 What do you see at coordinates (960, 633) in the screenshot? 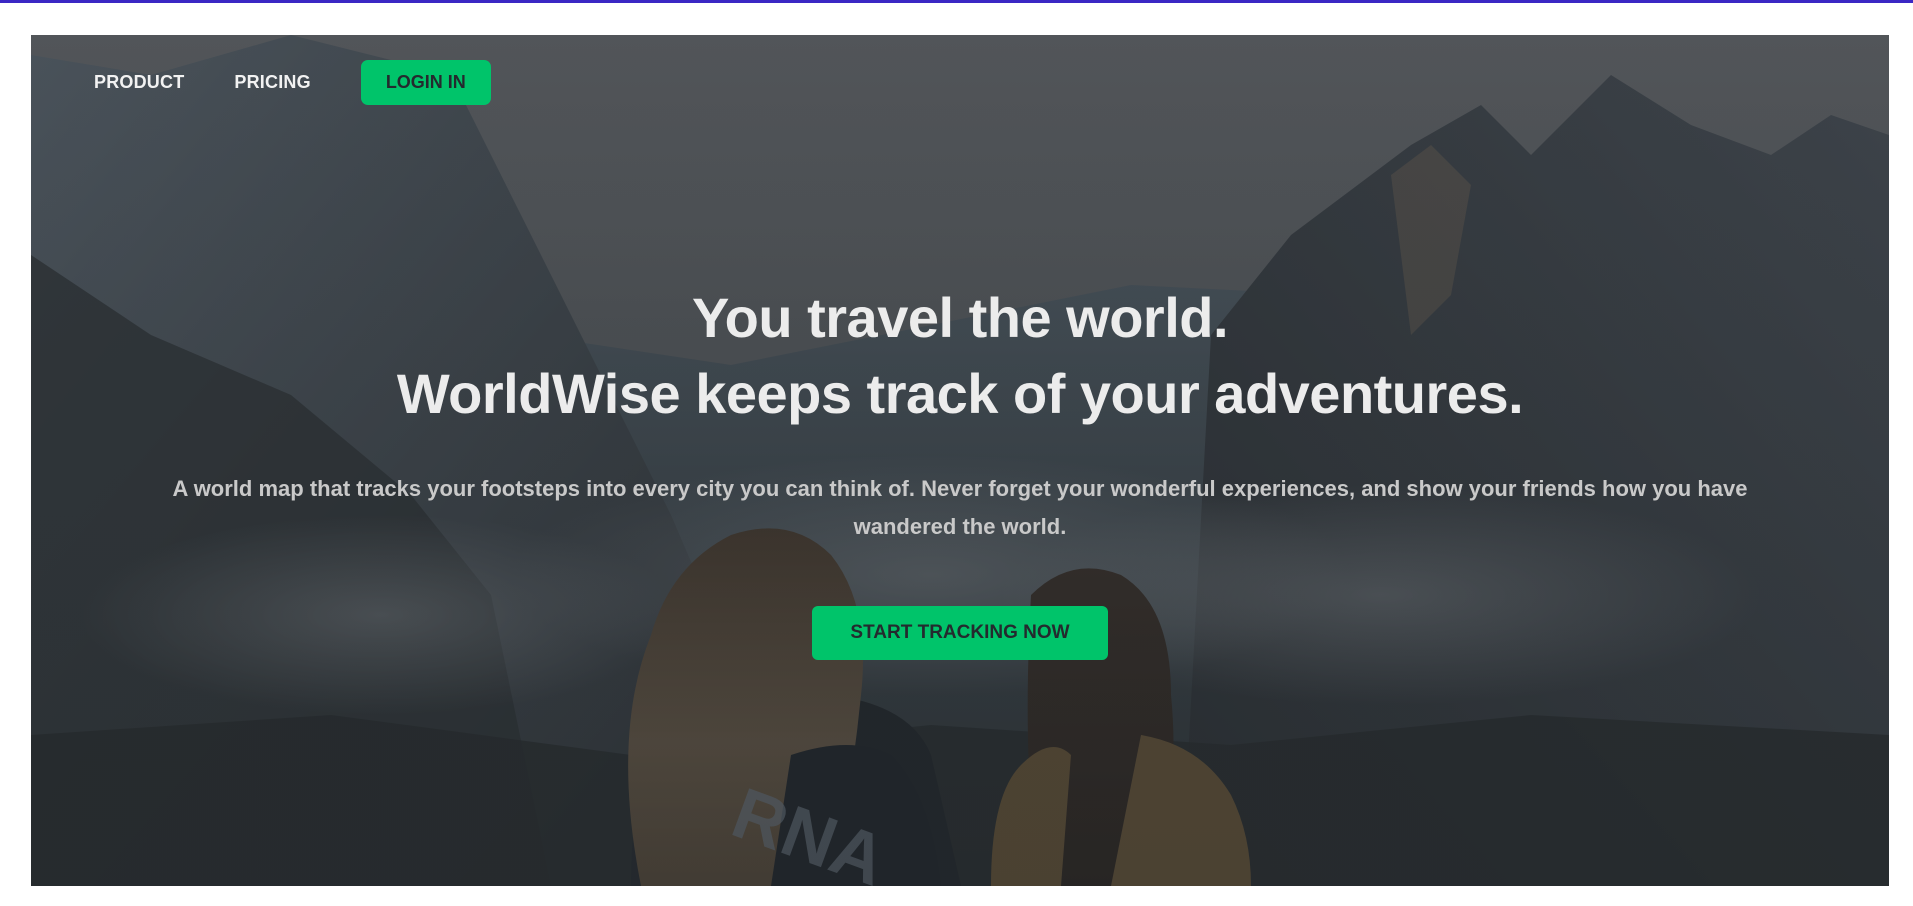
I see `start-tracking-button: START TRACKING NOW` at bounding box center [960, 633].